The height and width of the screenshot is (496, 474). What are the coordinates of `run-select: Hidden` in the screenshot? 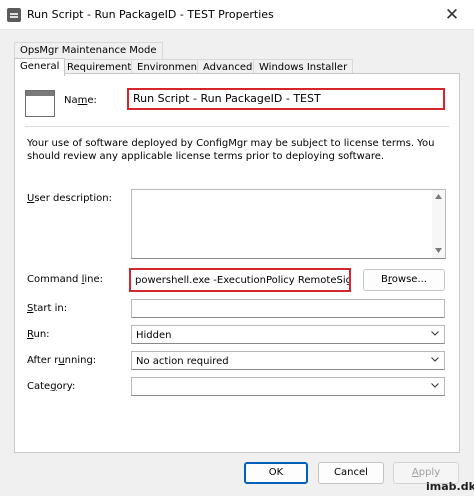 It's located at (288, 334).